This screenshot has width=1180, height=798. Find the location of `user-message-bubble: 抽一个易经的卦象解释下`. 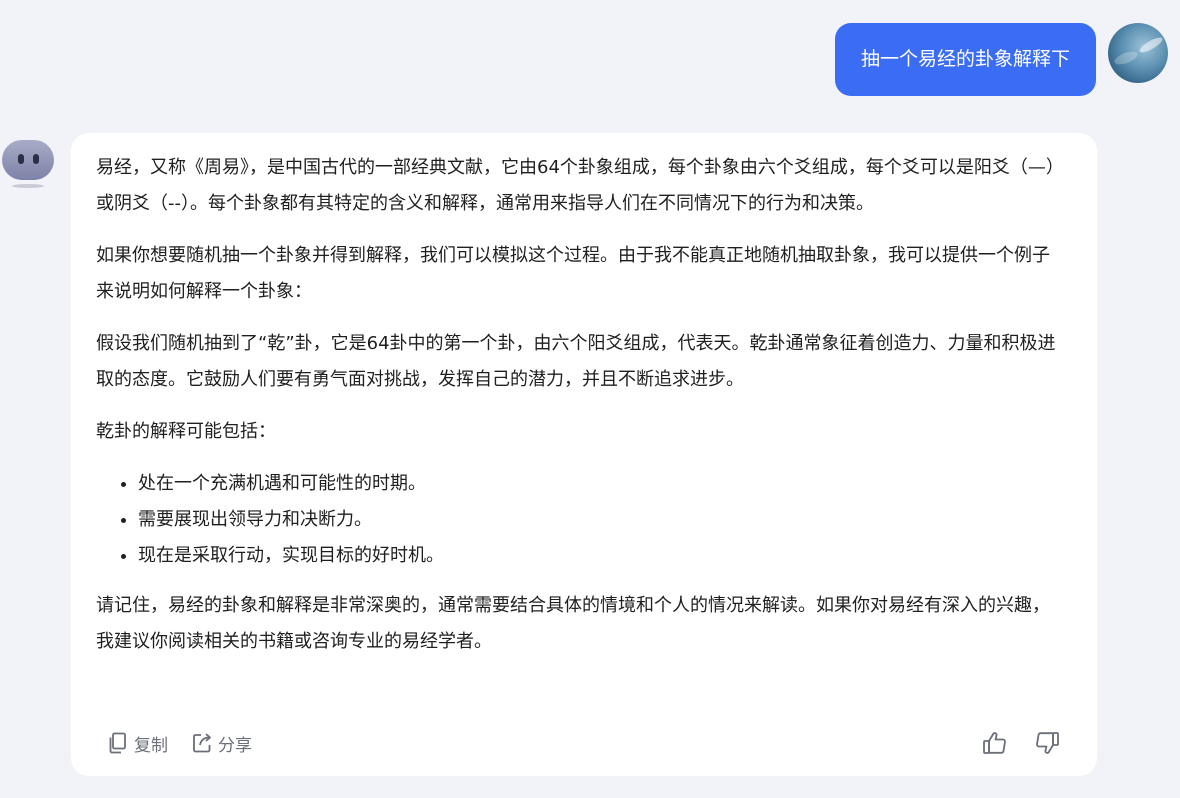

user-message-bubble: 抽一个易经的卦象解释下 is located at coordinates (965, 59).